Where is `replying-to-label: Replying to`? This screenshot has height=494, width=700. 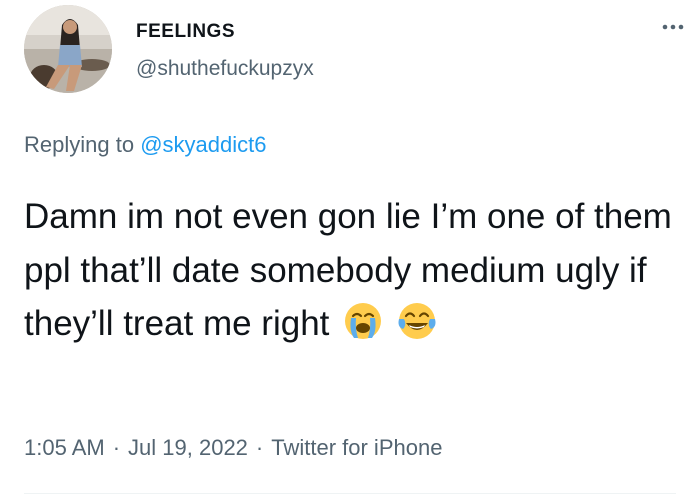 replying-to-label: Replying to is located at coordinates (79, 144).